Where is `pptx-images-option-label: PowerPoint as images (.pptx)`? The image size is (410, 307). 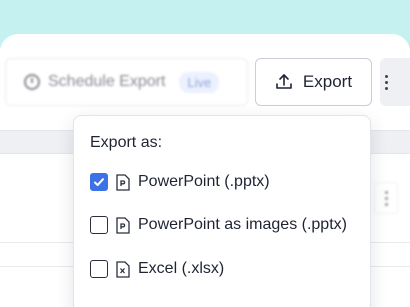
pptx-images-option-label: PowerPoint as images (.pptx) is located at coordinates (242, 224).